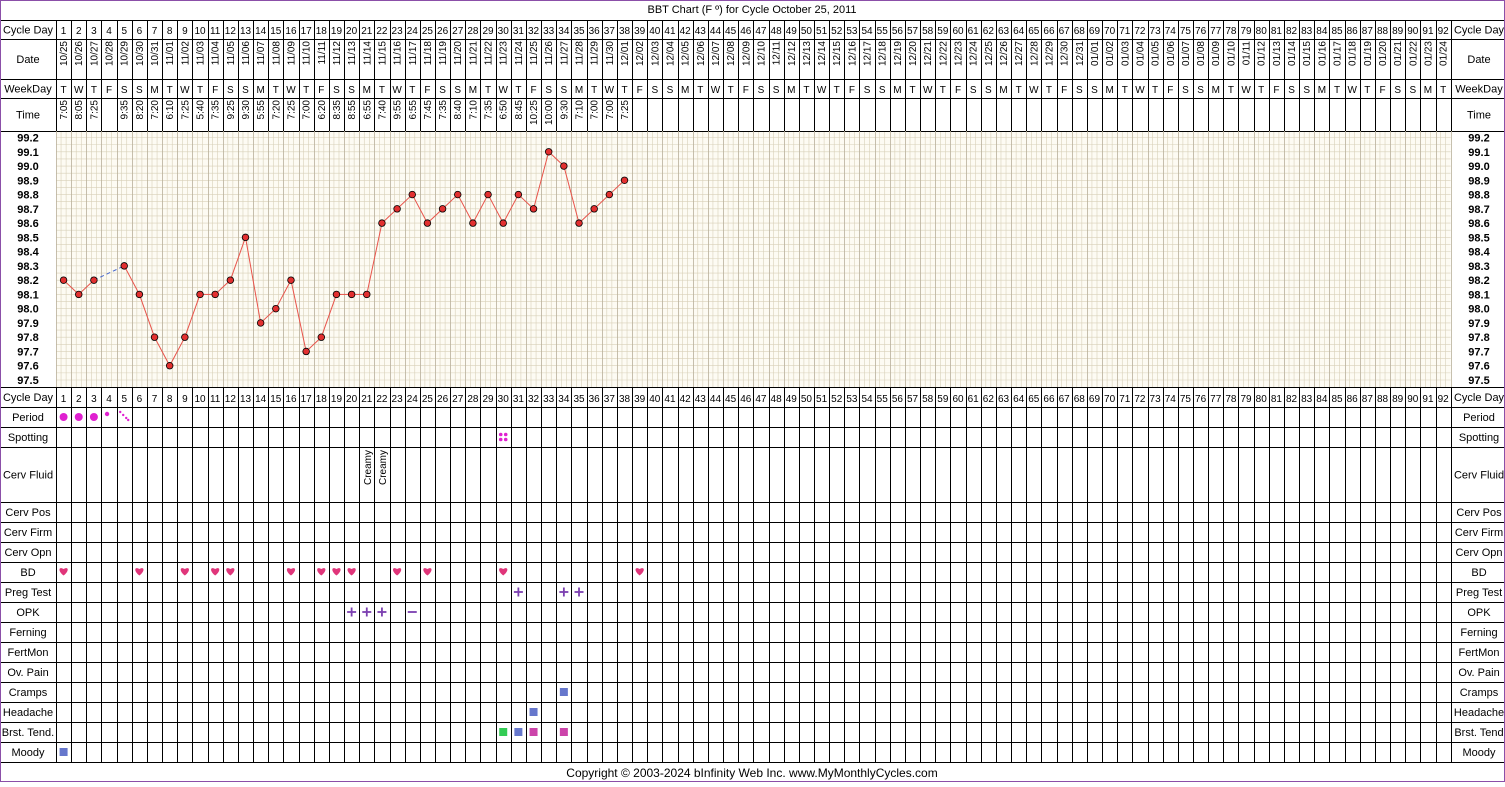  What do you see at coordinates (837, 53) in the screenshot?
I see `date-label: 12/15` at bounding box center [837, 53].